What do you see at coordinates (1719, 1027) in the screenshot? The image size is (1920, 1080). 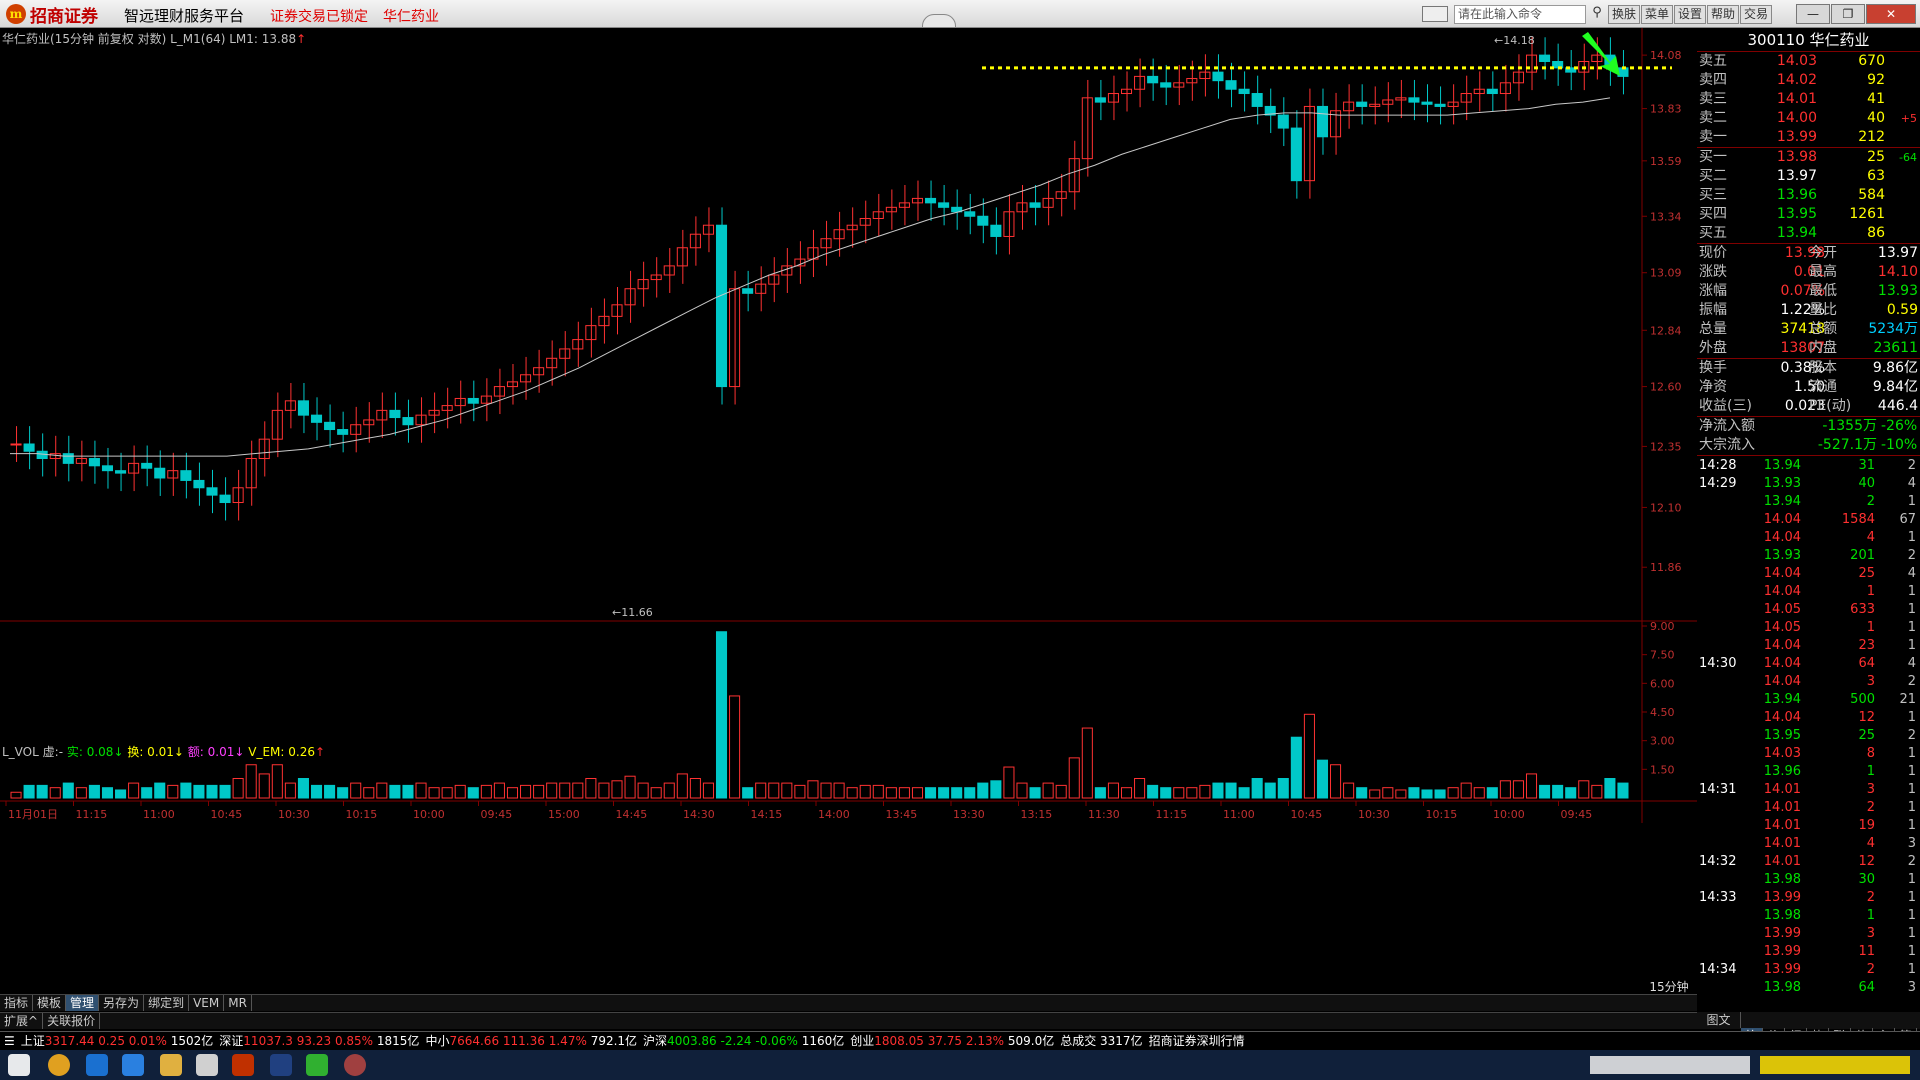 I see `tab-f10: 图文F10` at bounding box center [1719, 1027].